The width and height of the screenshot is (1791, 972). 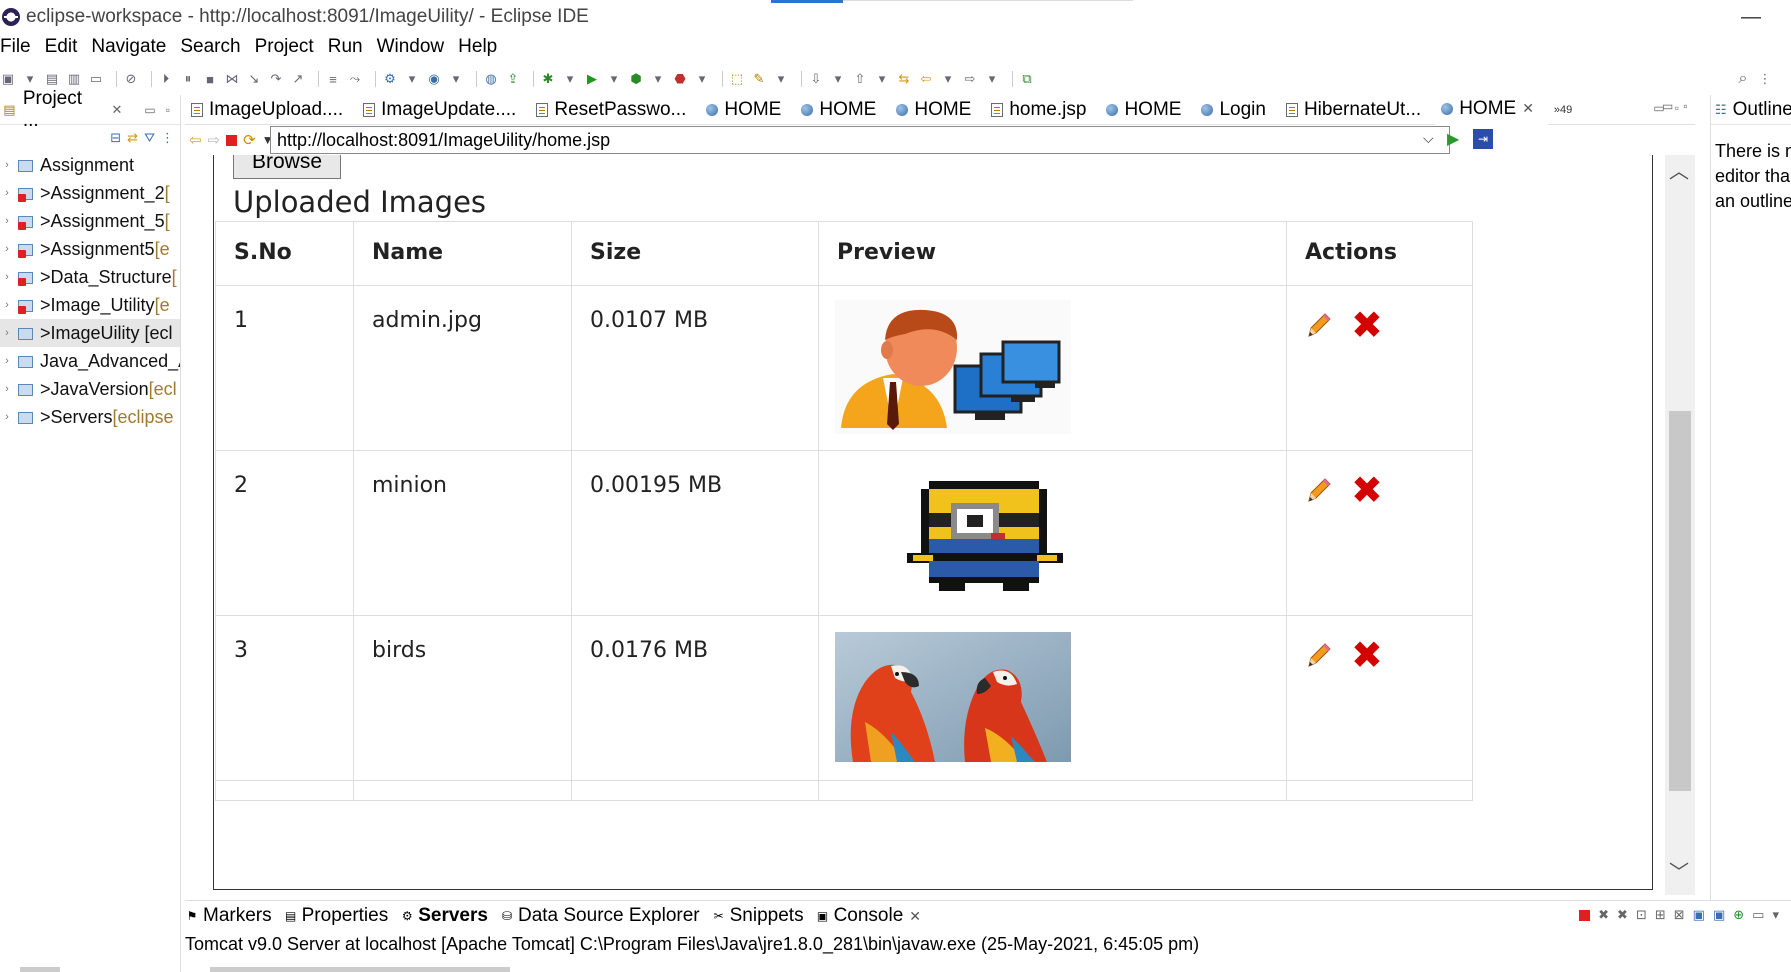 I want to click on save-all-icon: ▥, so click(x=74, y=79).